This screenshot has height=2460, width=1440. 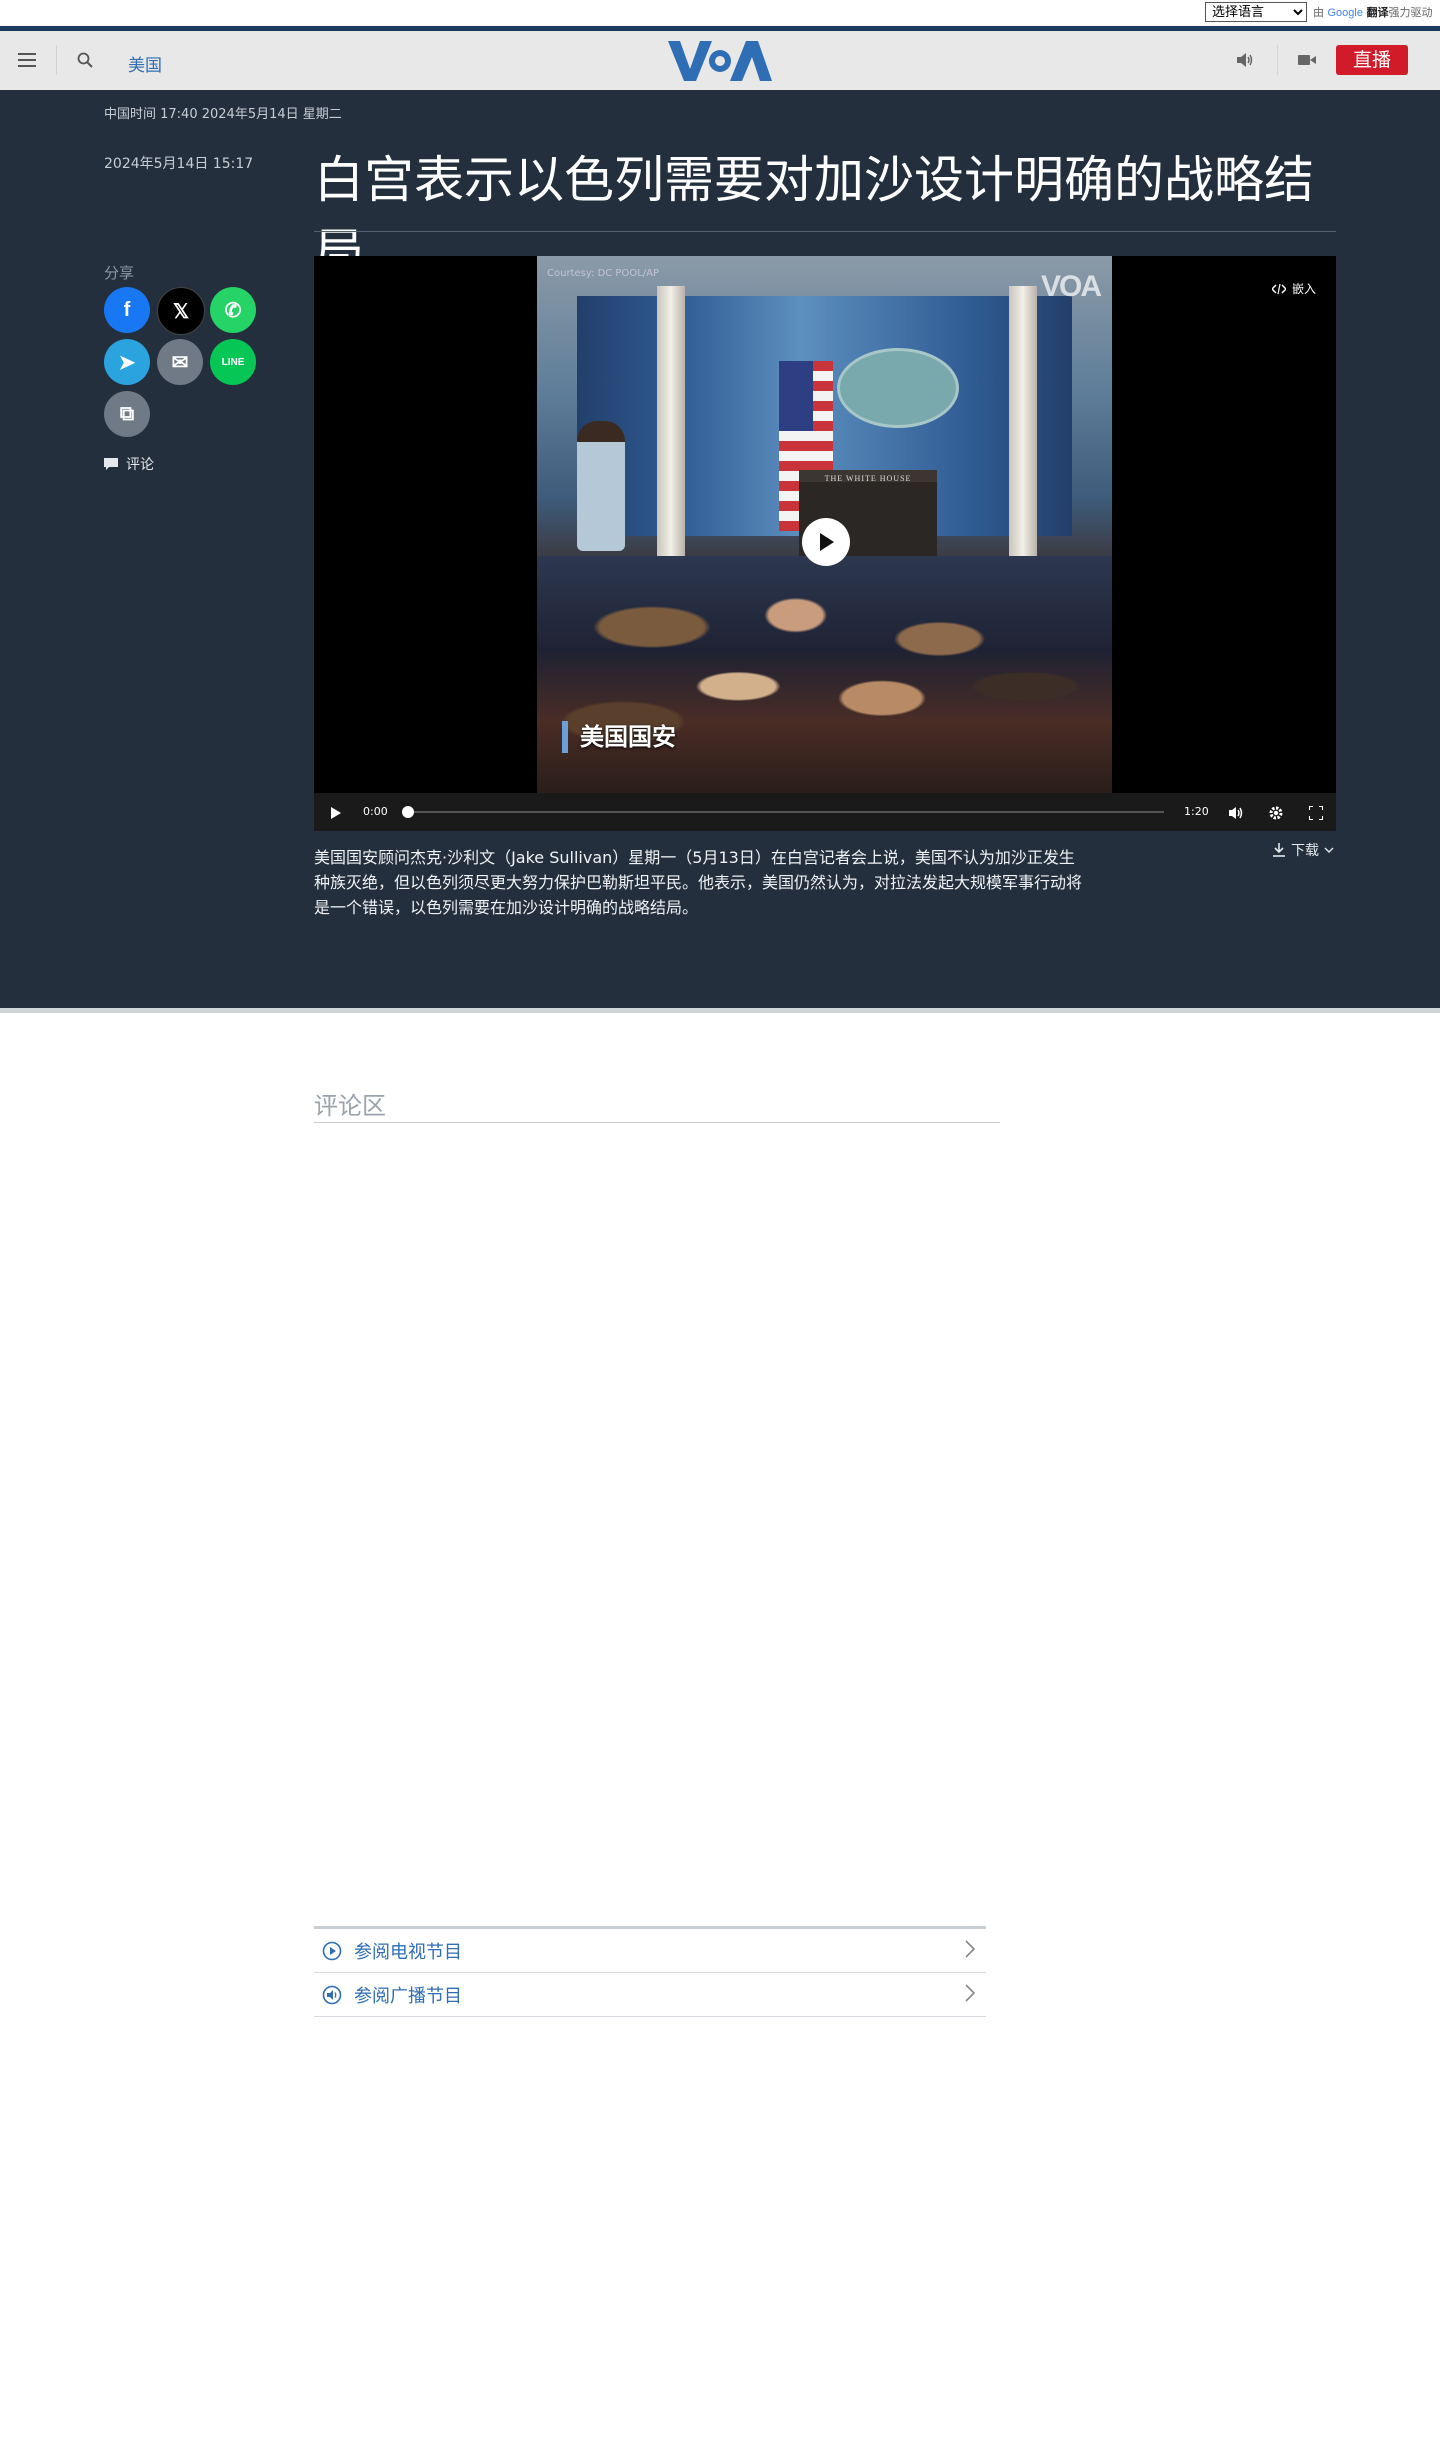 I want to click on share-whatsapp-button: ✆, so click(x=233, y=310).